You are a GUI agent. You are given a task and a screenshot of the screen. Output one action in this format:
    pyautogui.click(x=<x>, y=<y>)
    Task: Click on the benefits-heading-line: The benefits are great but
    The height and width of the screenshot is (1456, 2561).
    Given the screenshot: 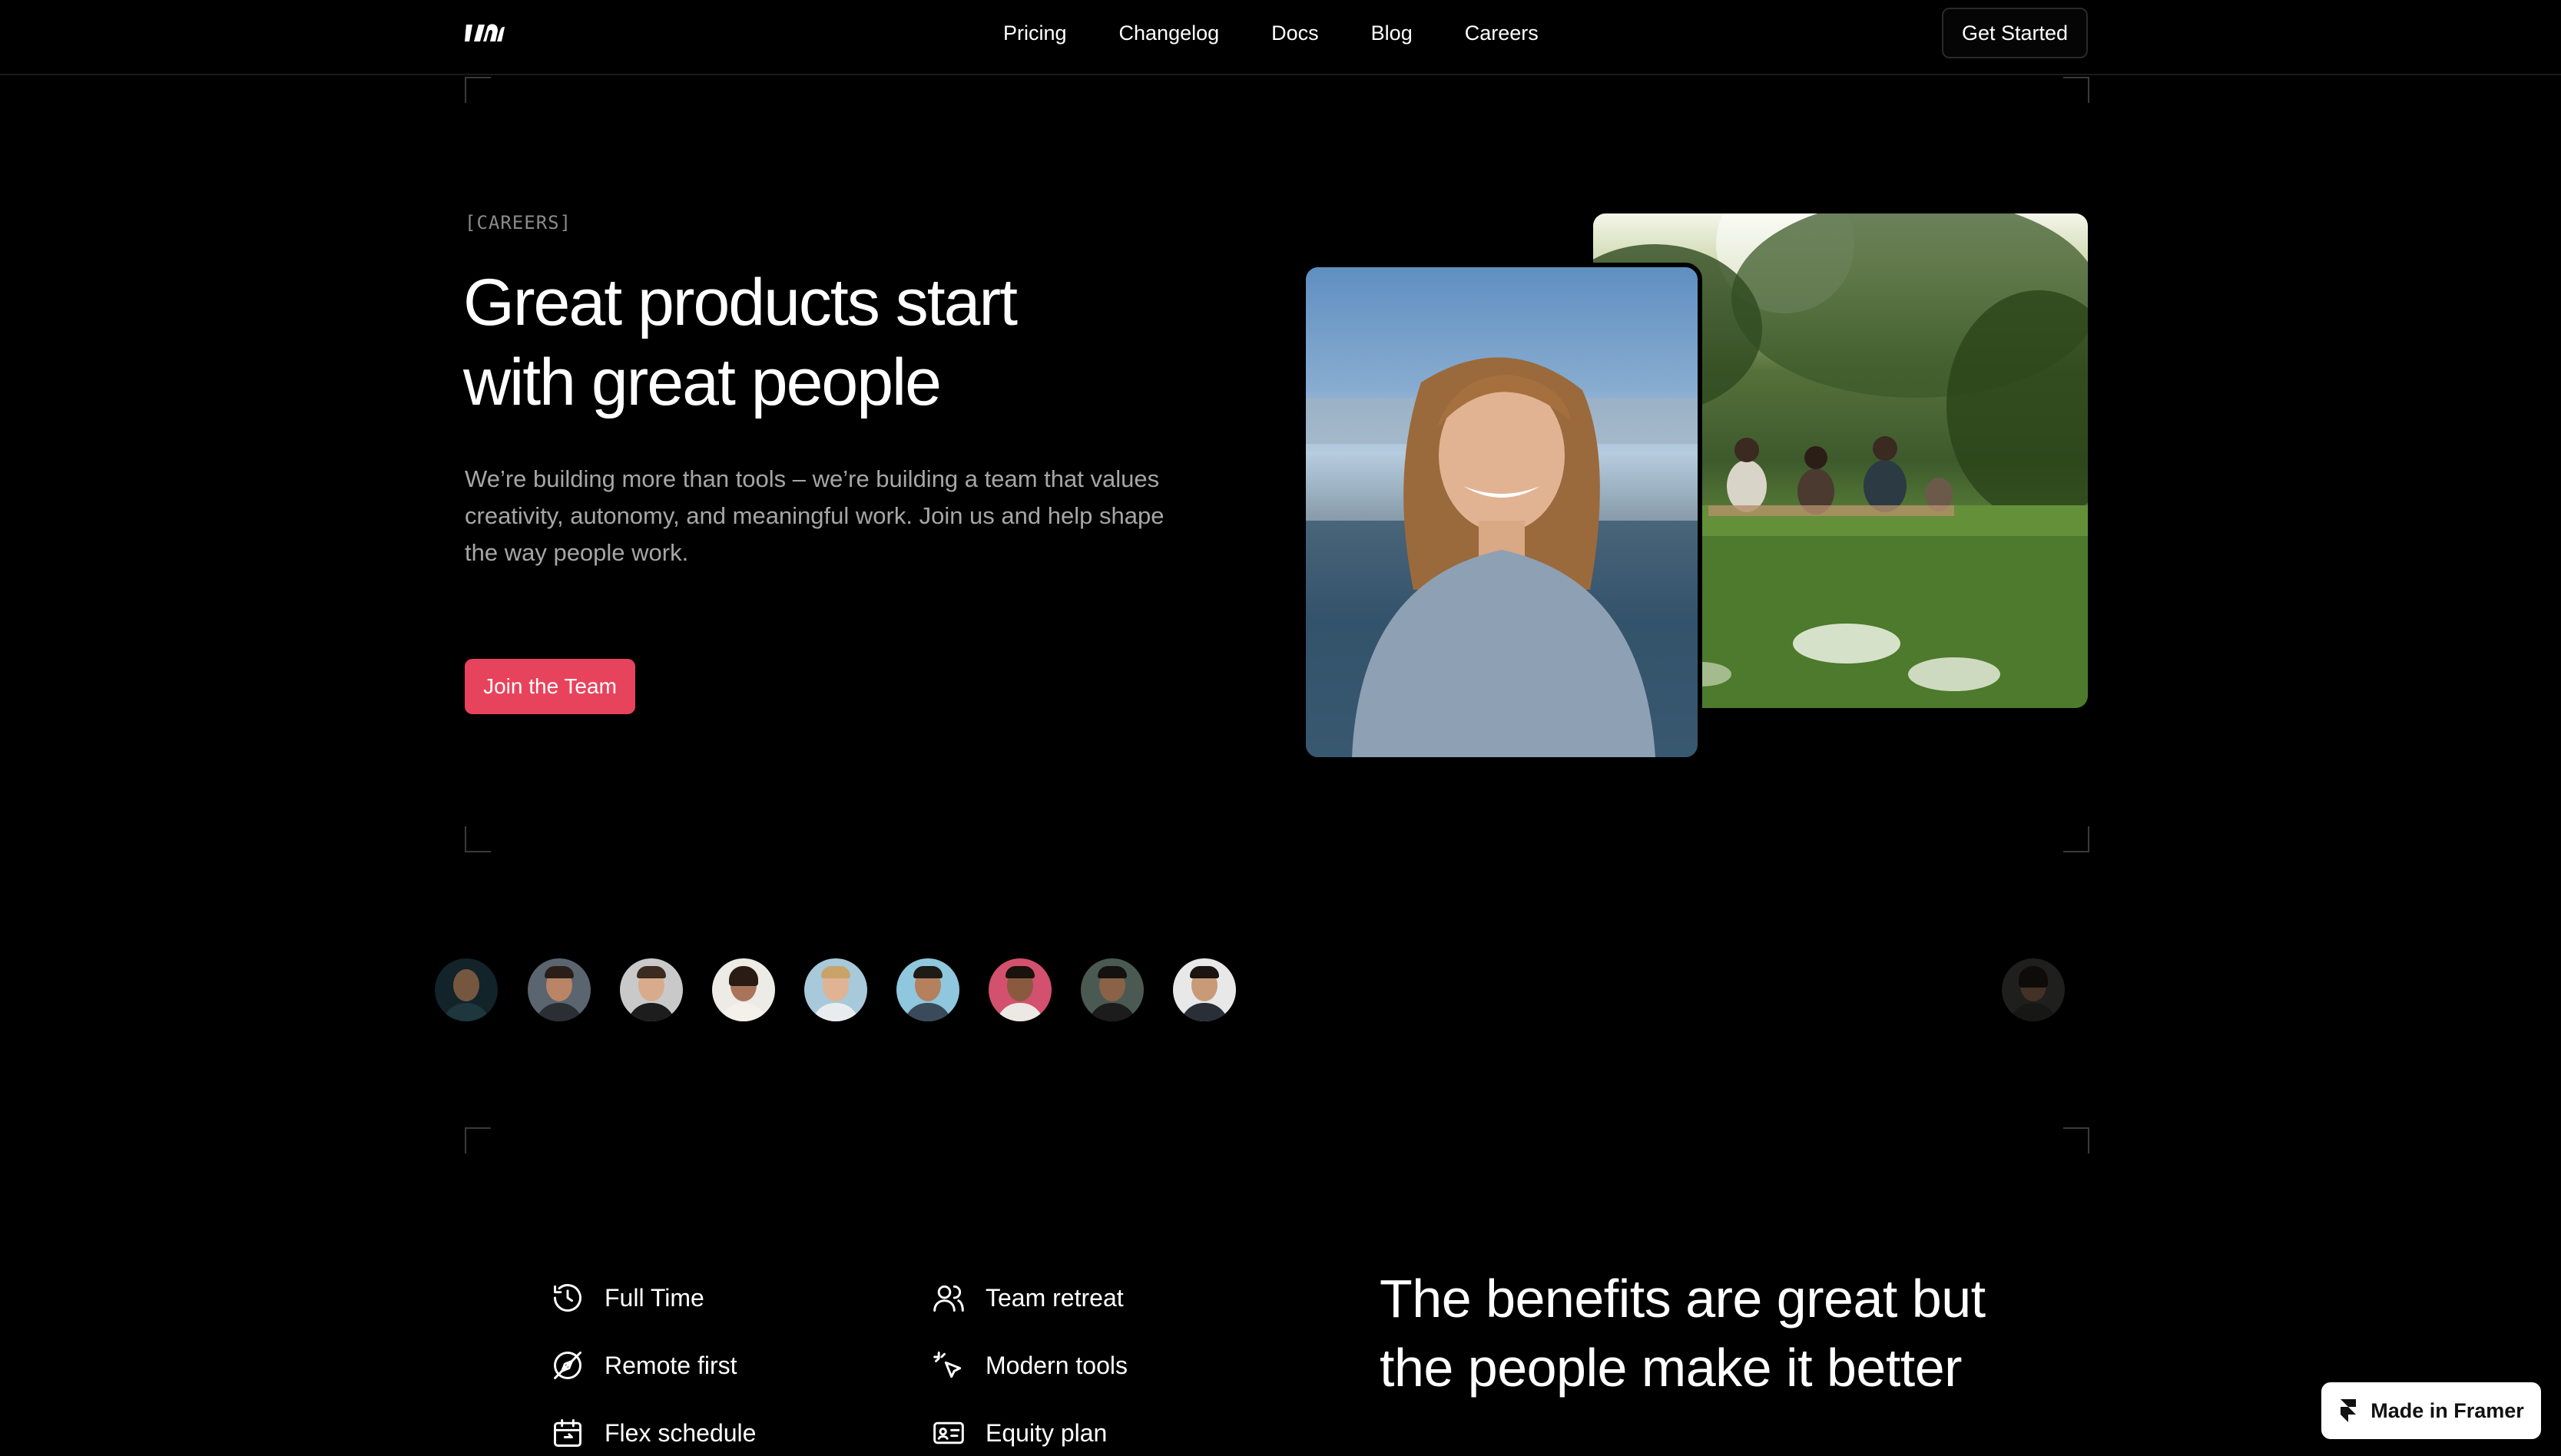 What is the action you would take?
    pyautogui.click(x=1683, y=1299)
    